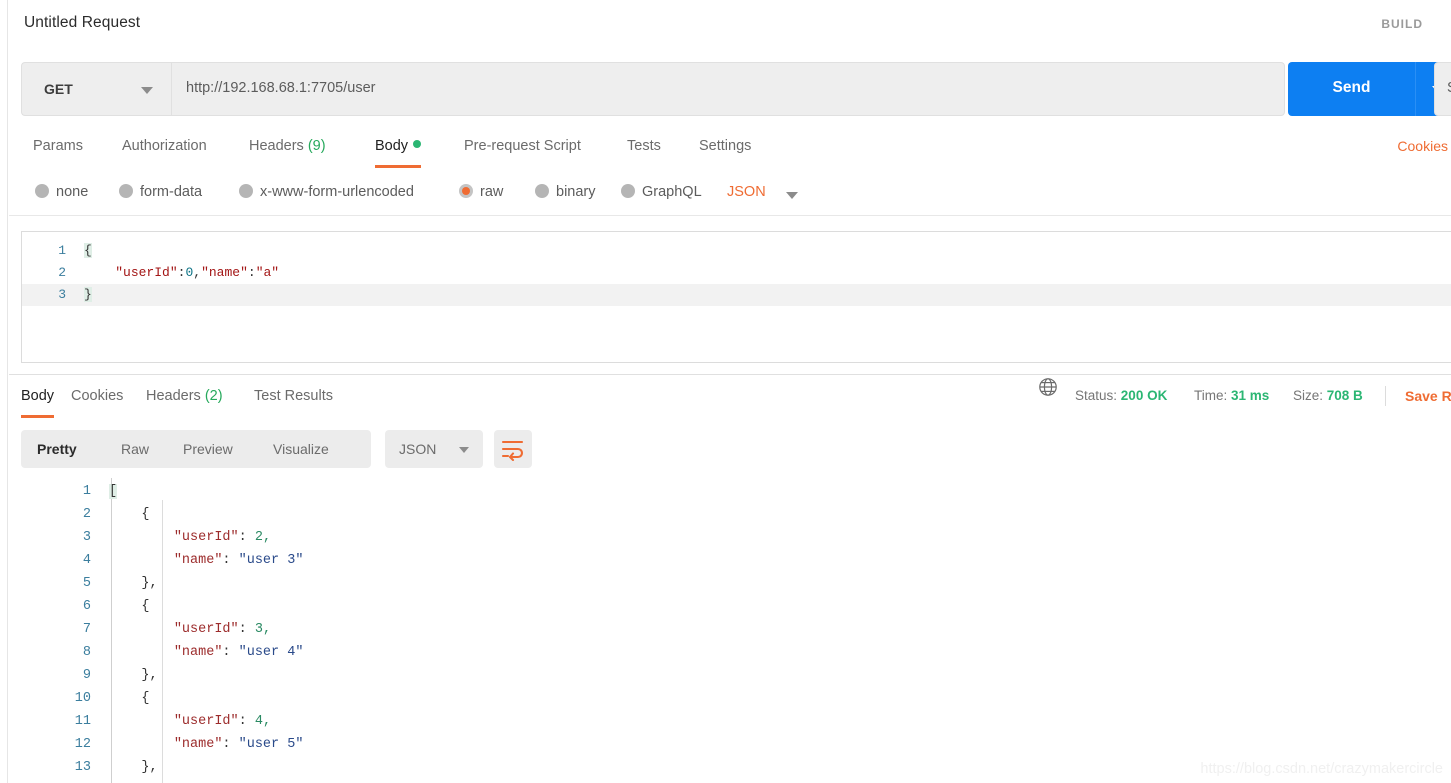  Describe the element at coordinates (1096, 395) in the screenshot. I see `status-text: Status:` at that location.